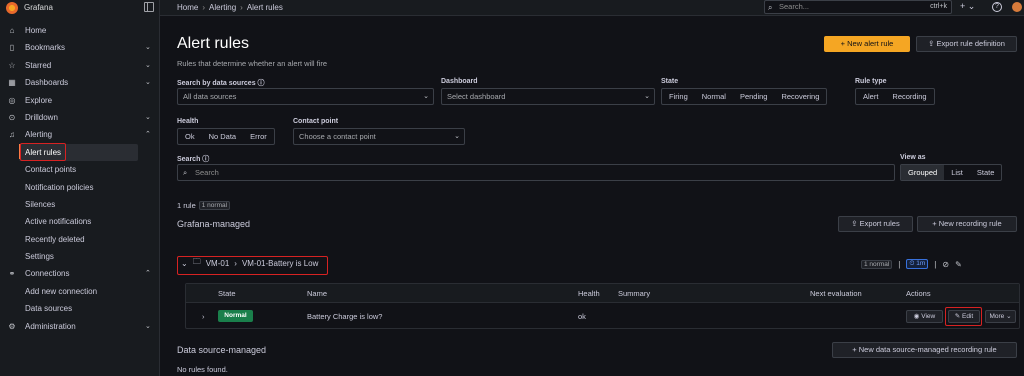 The image size is (1024, 376). What do you see at coordinates (39, 257) in the screenshot?
I see `sidebar-item-label: Settings` at bounding box center [39, 257].